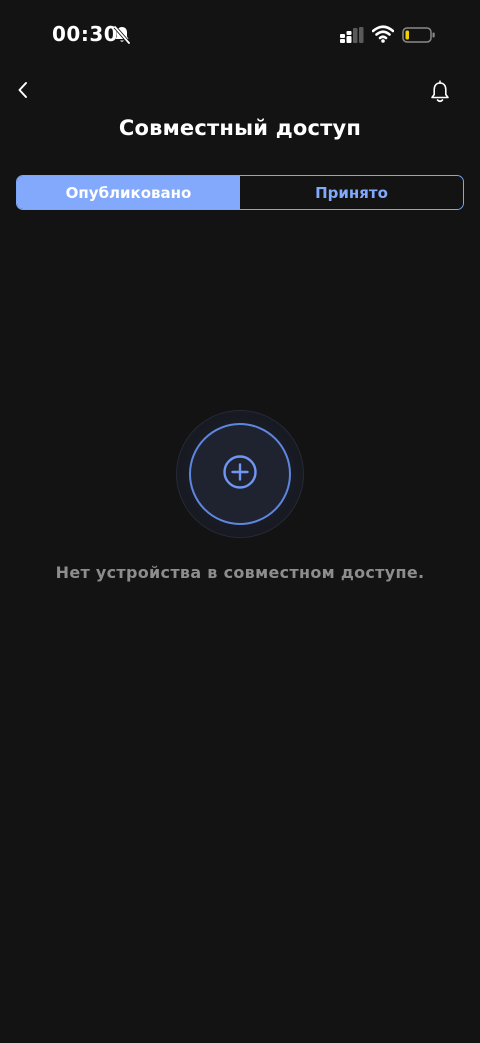  I want to click on tab-published: Опубликовано, so click(128, 192).